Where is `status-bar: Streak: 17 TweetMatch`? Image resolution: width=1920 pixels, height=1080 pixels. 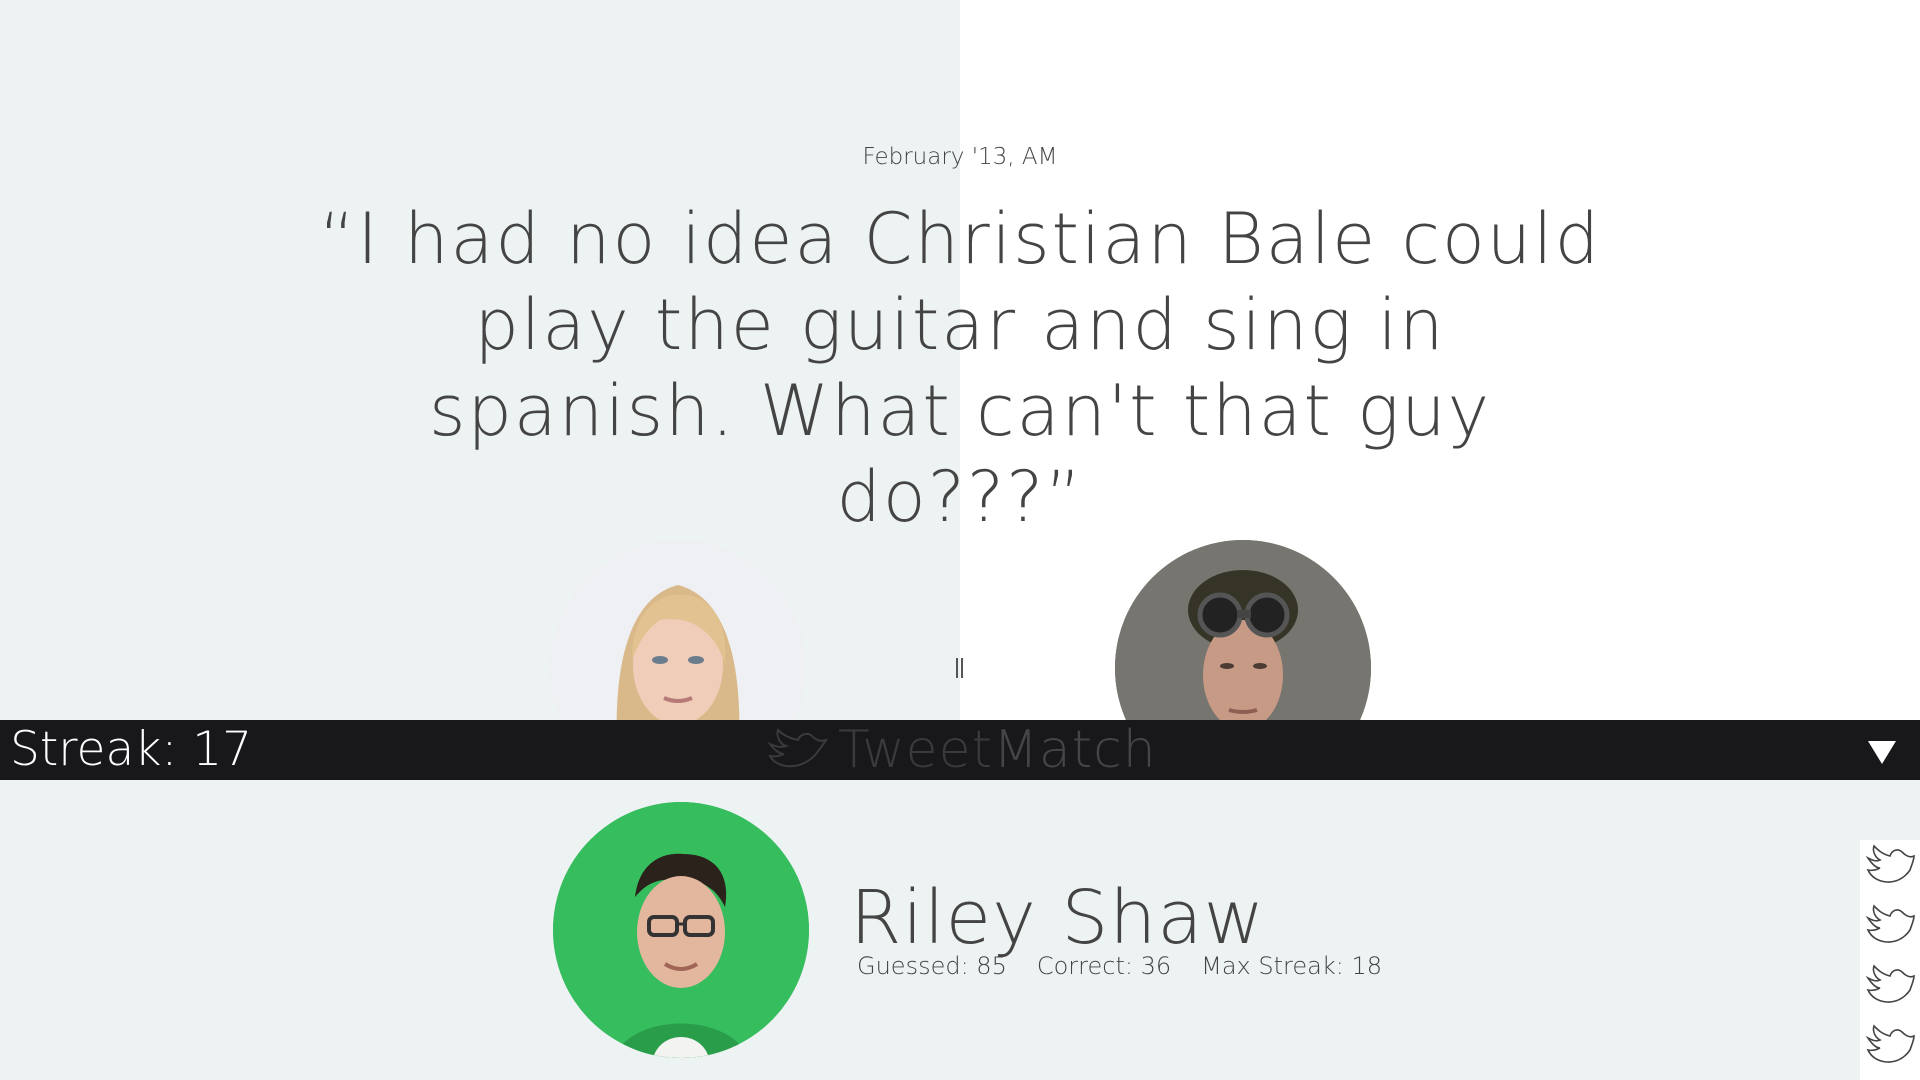 status-bar: Streak: 17 TweetMatch is located at coordinates (960, 750).